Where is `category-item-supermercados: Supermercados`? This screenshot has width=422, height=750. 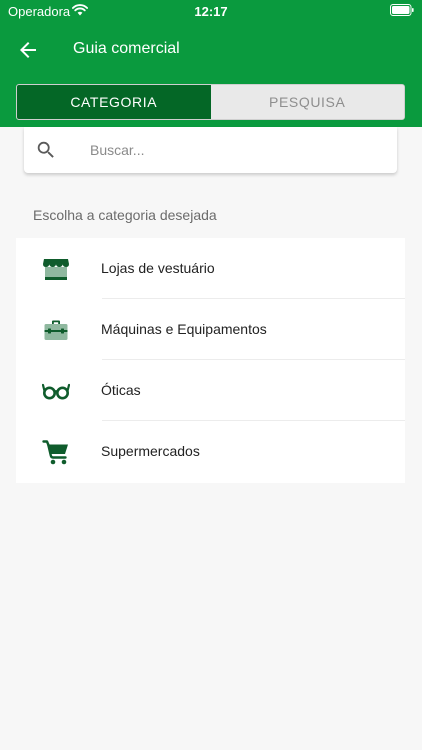
category-item-supermercados: Supermercados is located at coordinates (210, 451).